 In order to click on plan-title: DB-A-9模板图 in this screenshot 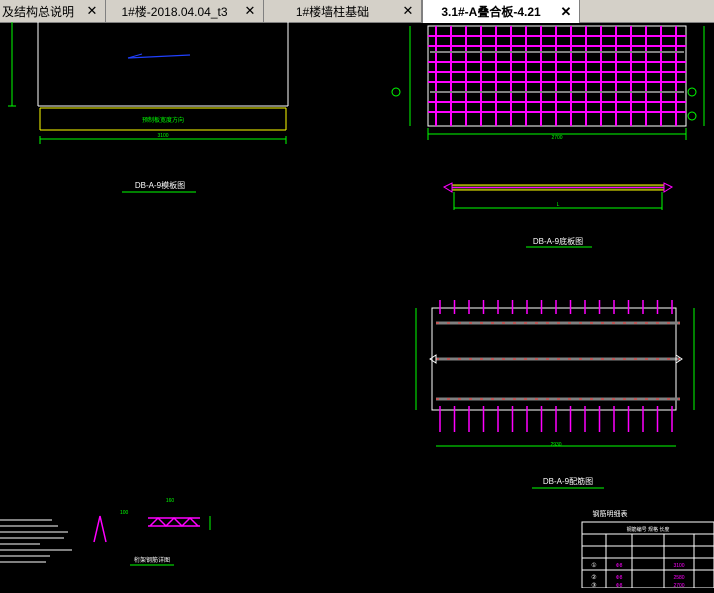, I will do `click(160, 185)`.